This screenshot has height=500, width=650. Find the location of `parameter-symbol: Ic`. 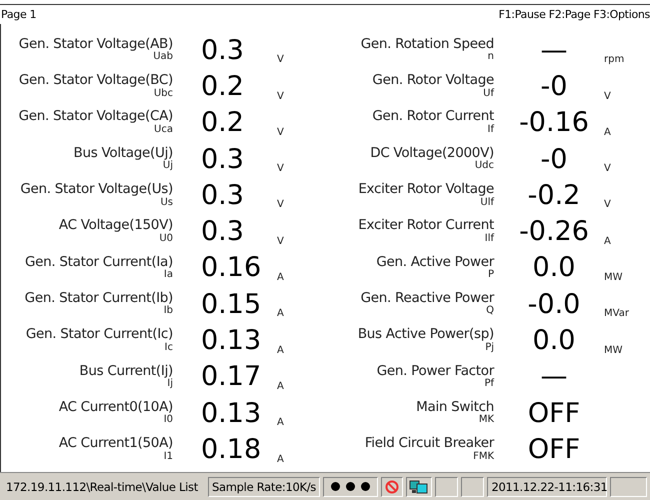

parameter-symbol: Ic is located at coordinates (168, 347).